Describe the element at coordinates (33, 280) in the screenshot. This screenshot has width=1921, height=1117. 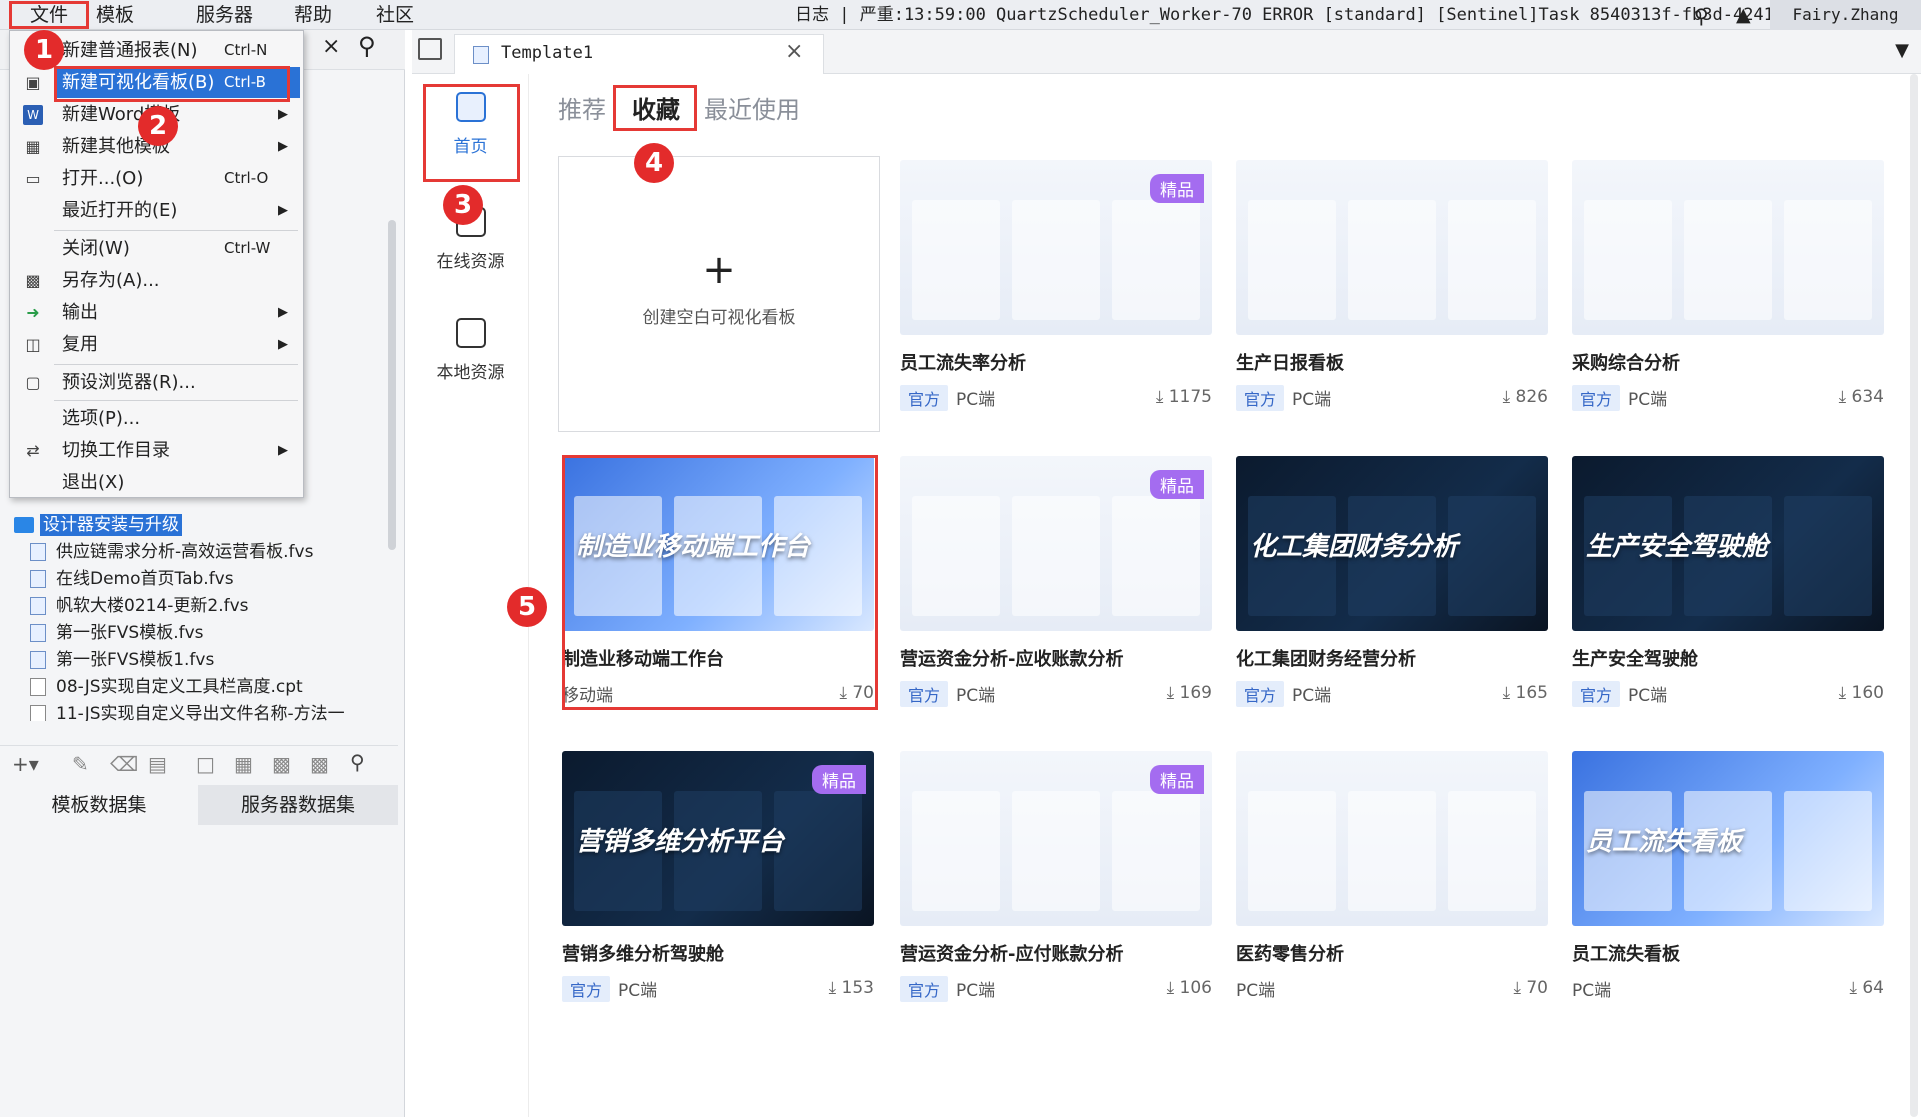
I see `save-as-icon: ▩` at that location.